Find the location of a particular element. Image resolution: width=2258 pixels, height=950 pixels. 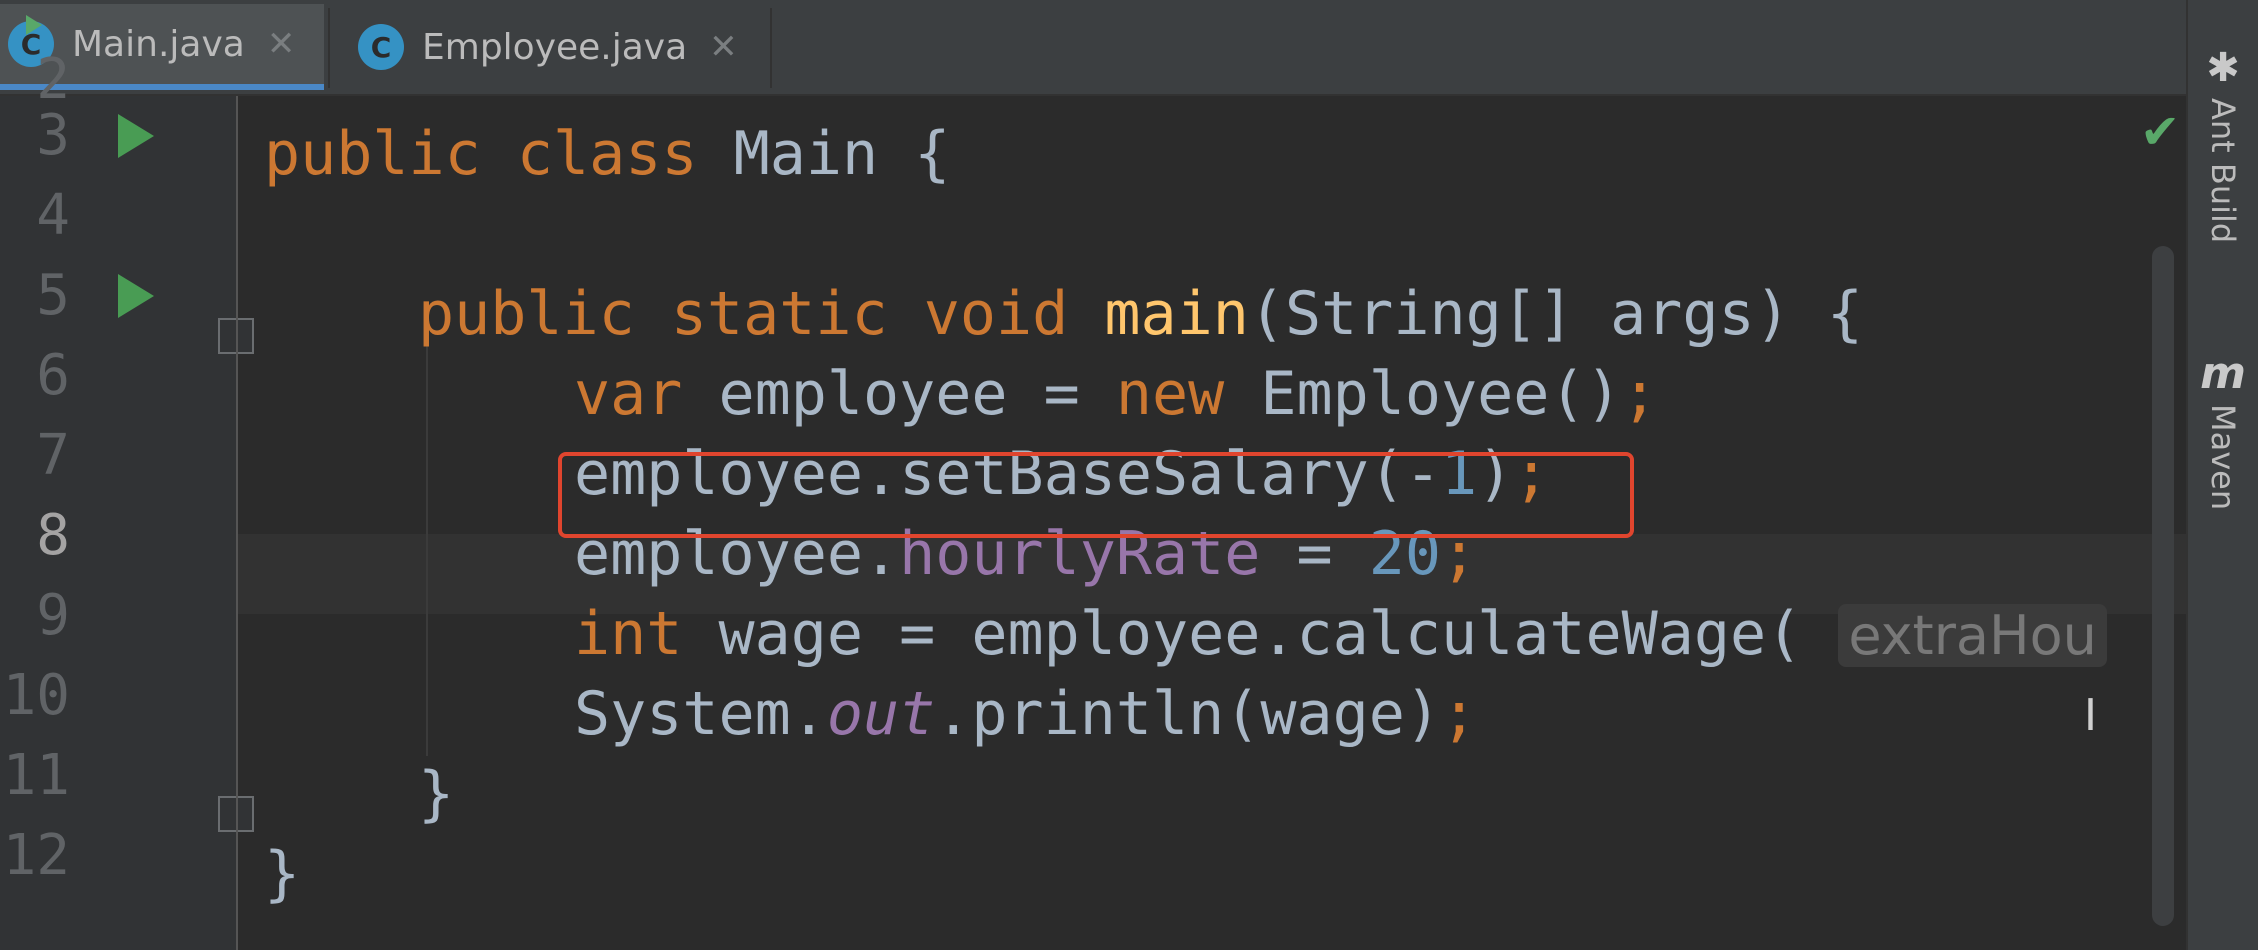

code-token: wage = employee.calculateWage( is located at coordinates (1278, 634).